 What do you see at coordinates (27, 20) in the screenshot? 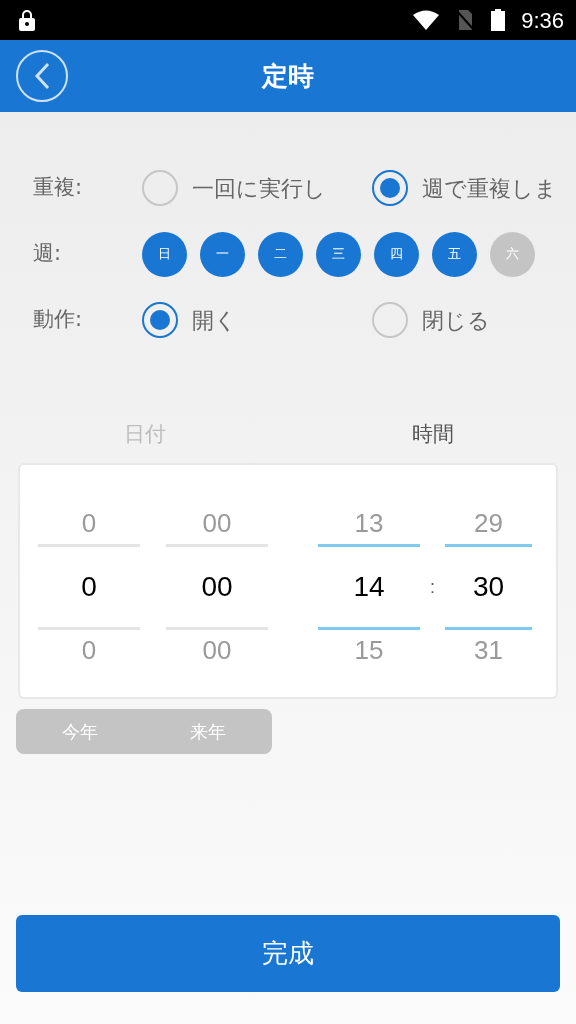
I see `lock-icon` at bounding box center [27, 20].